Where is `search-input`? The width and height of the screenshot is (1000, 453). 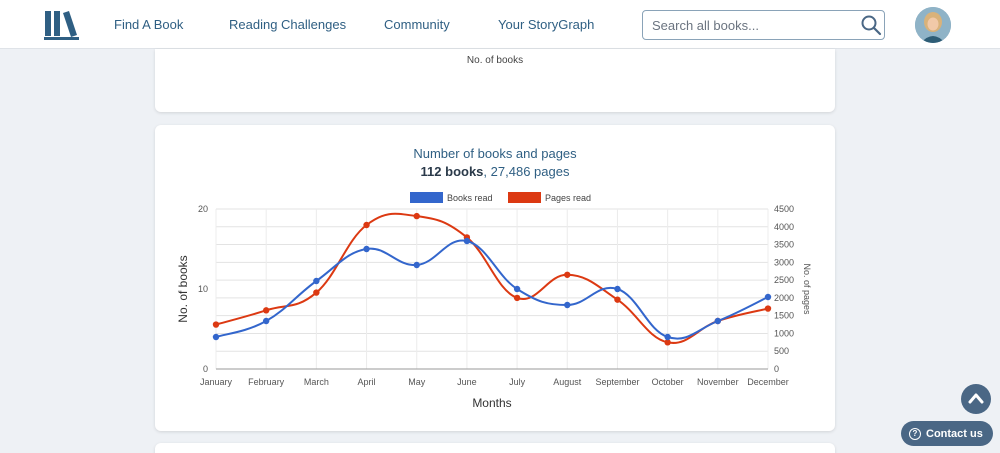
search-input is located at coordinates (743, 25).